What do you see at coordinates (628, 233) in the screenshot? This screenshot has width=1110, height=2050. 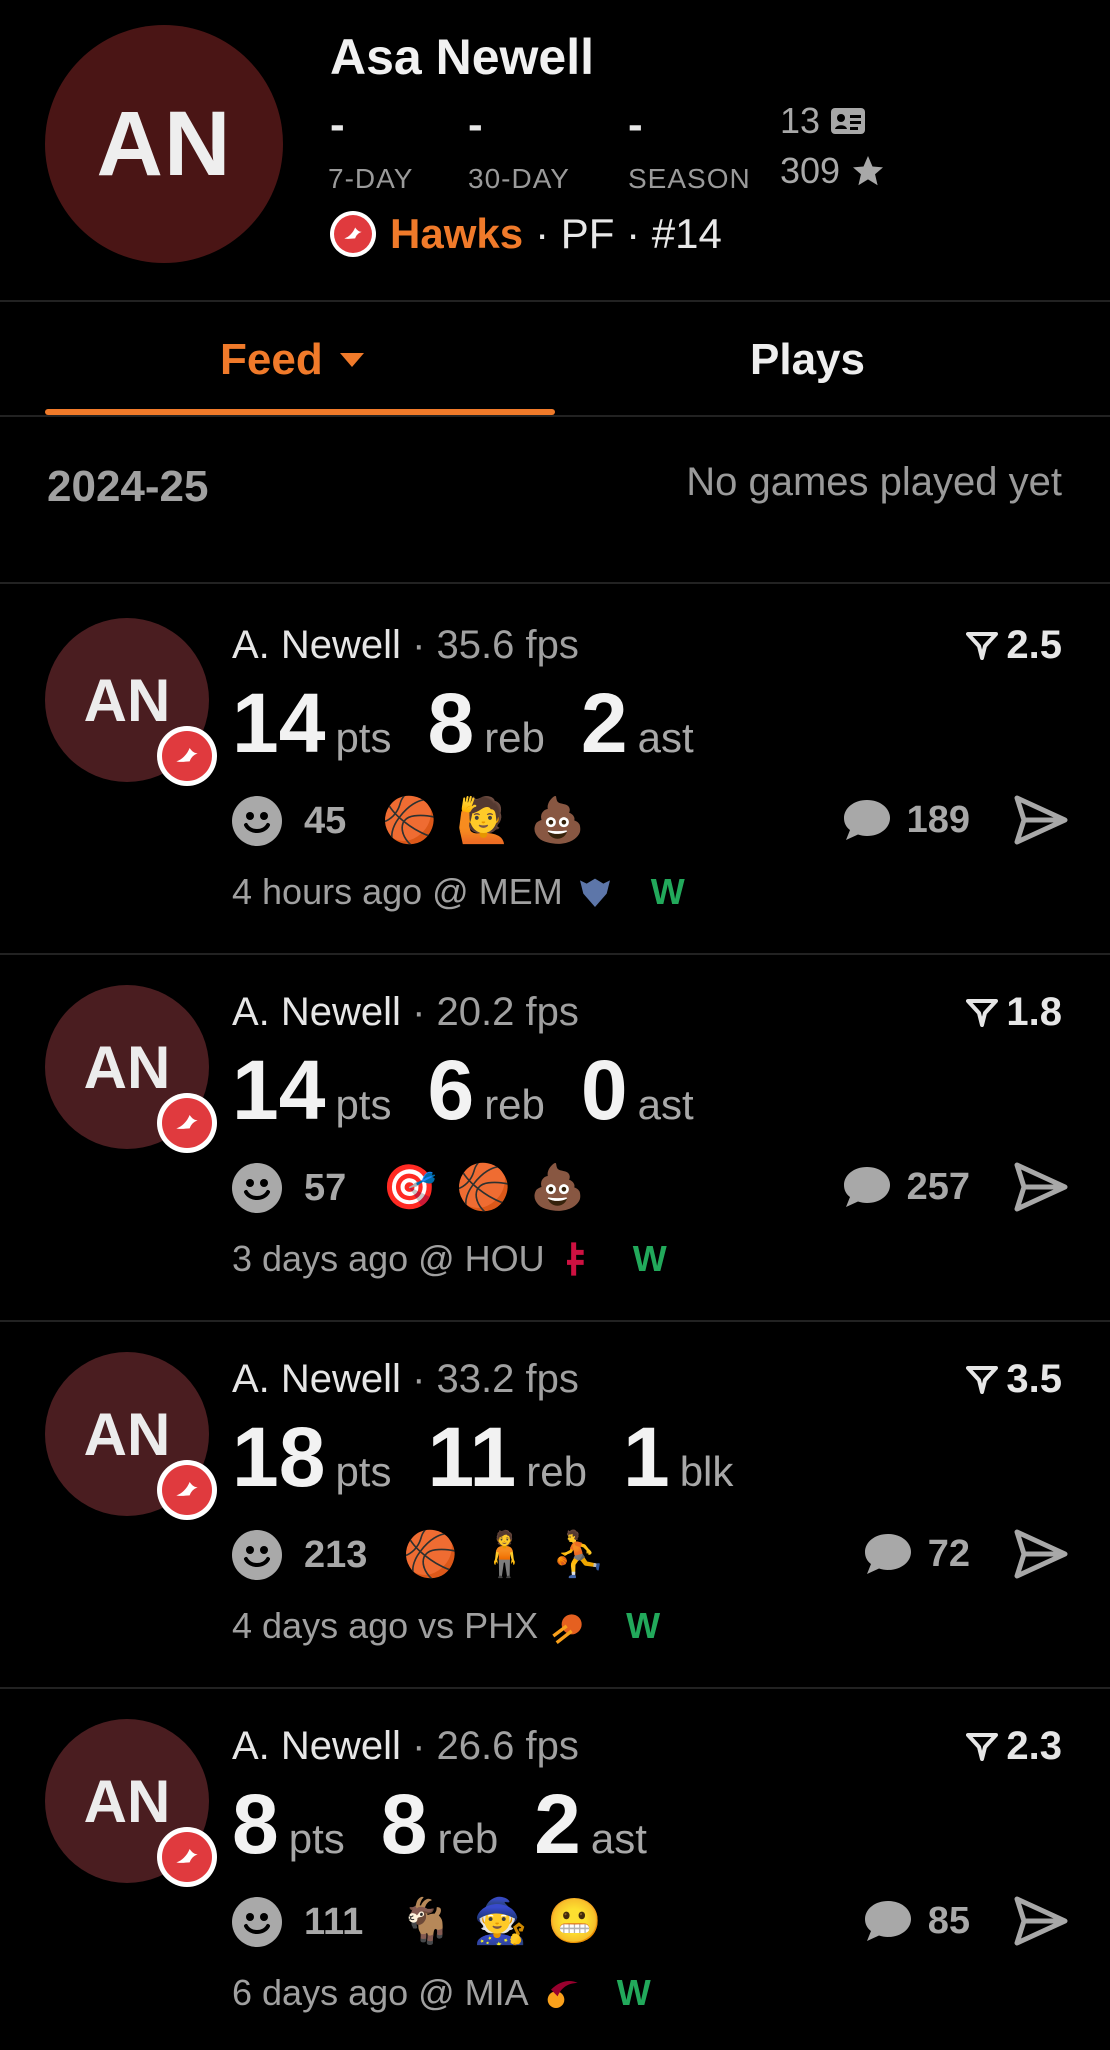 I see `position-number: · PF · #14` at bounding box center [628, 233].